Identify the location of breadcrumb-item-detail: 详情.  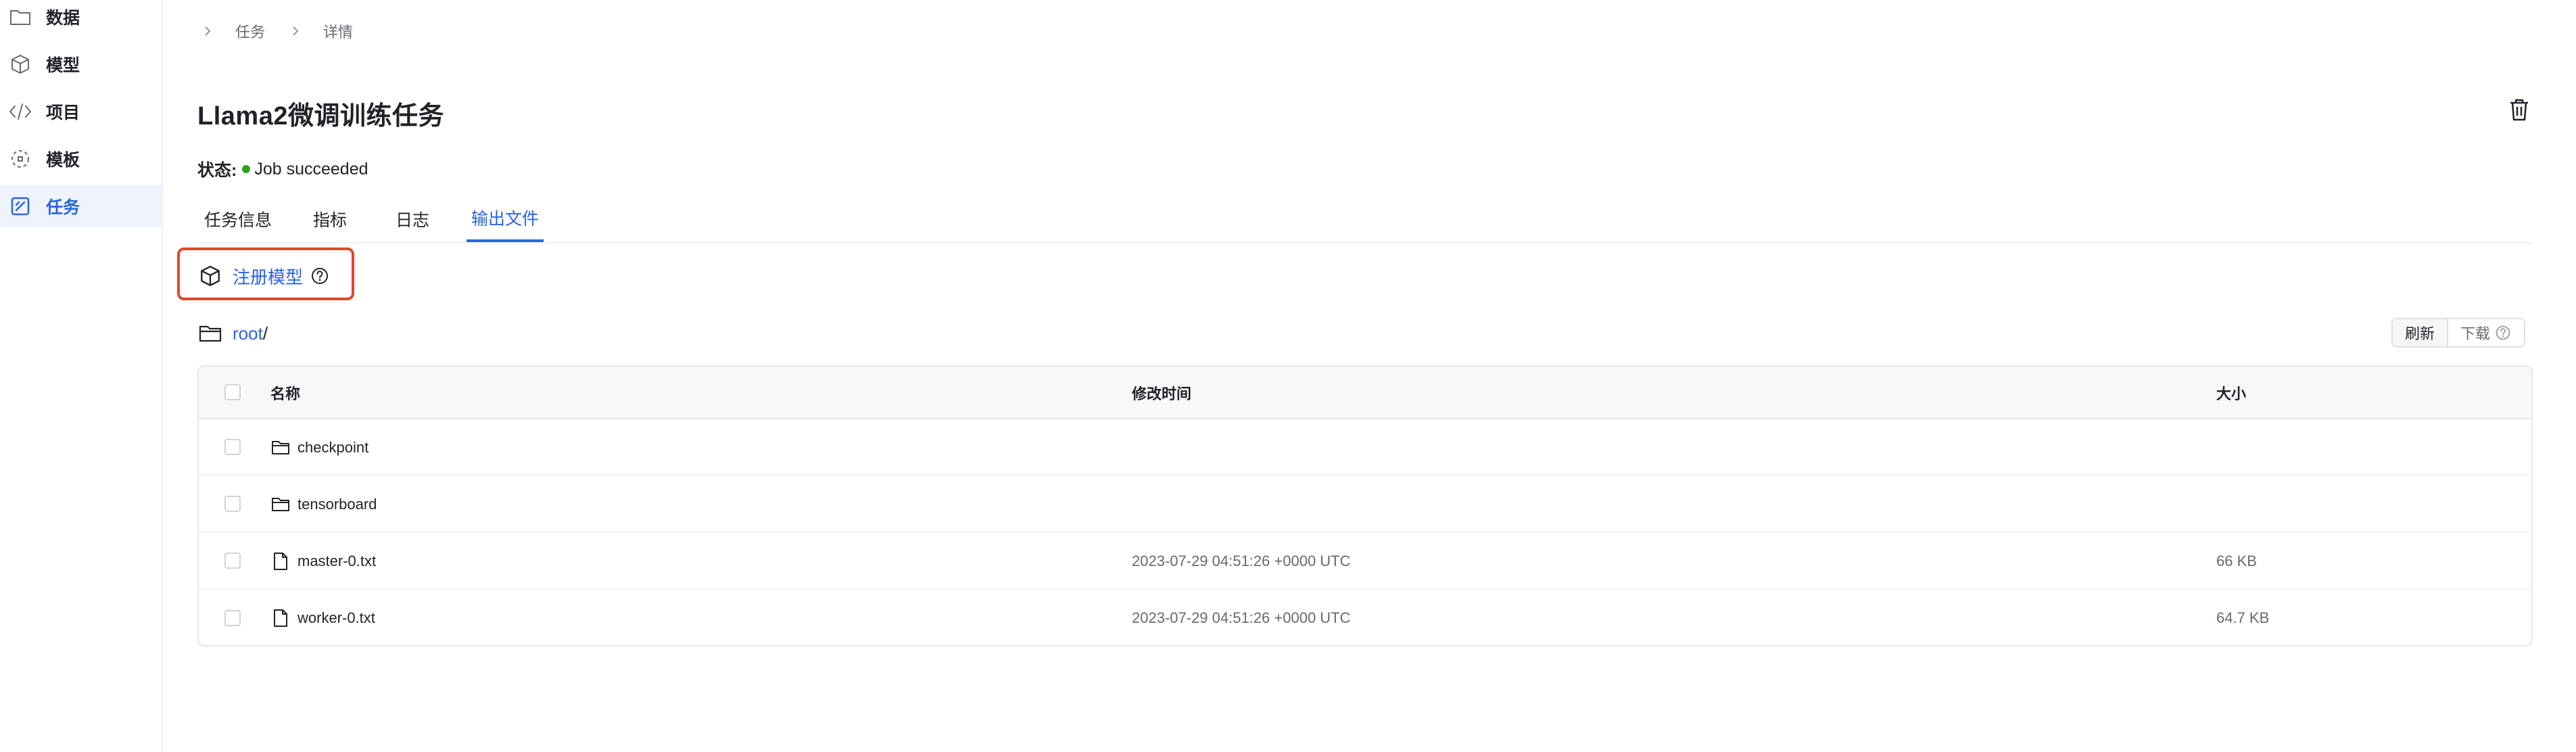
(338, 32).